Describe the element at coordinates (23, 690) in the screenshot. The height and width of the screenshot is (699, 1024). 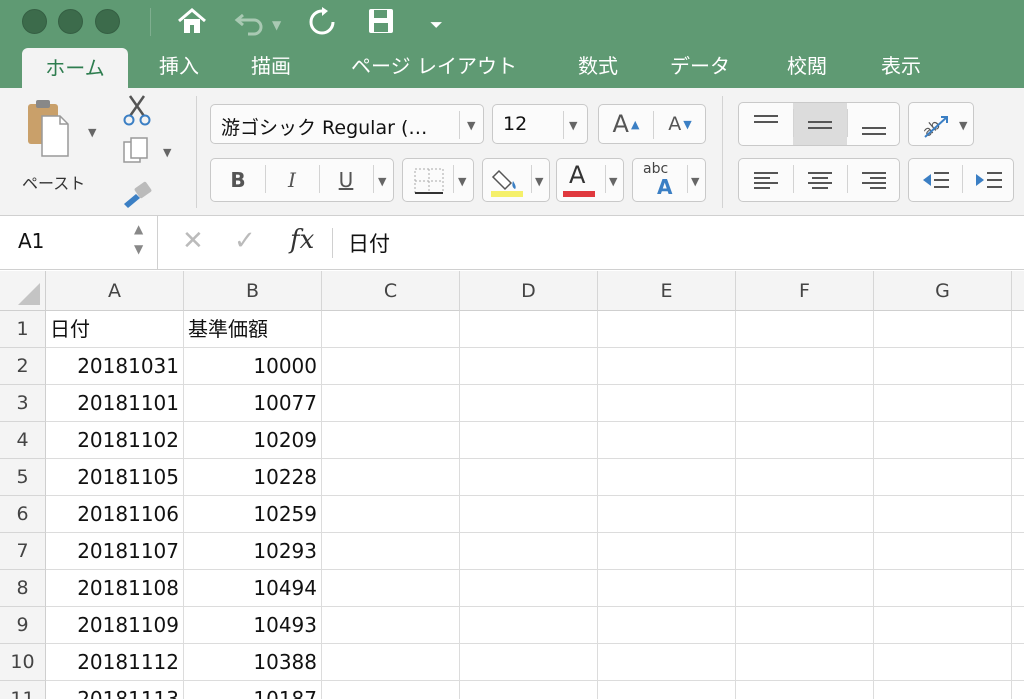
I see `row-header: 11` at that location.